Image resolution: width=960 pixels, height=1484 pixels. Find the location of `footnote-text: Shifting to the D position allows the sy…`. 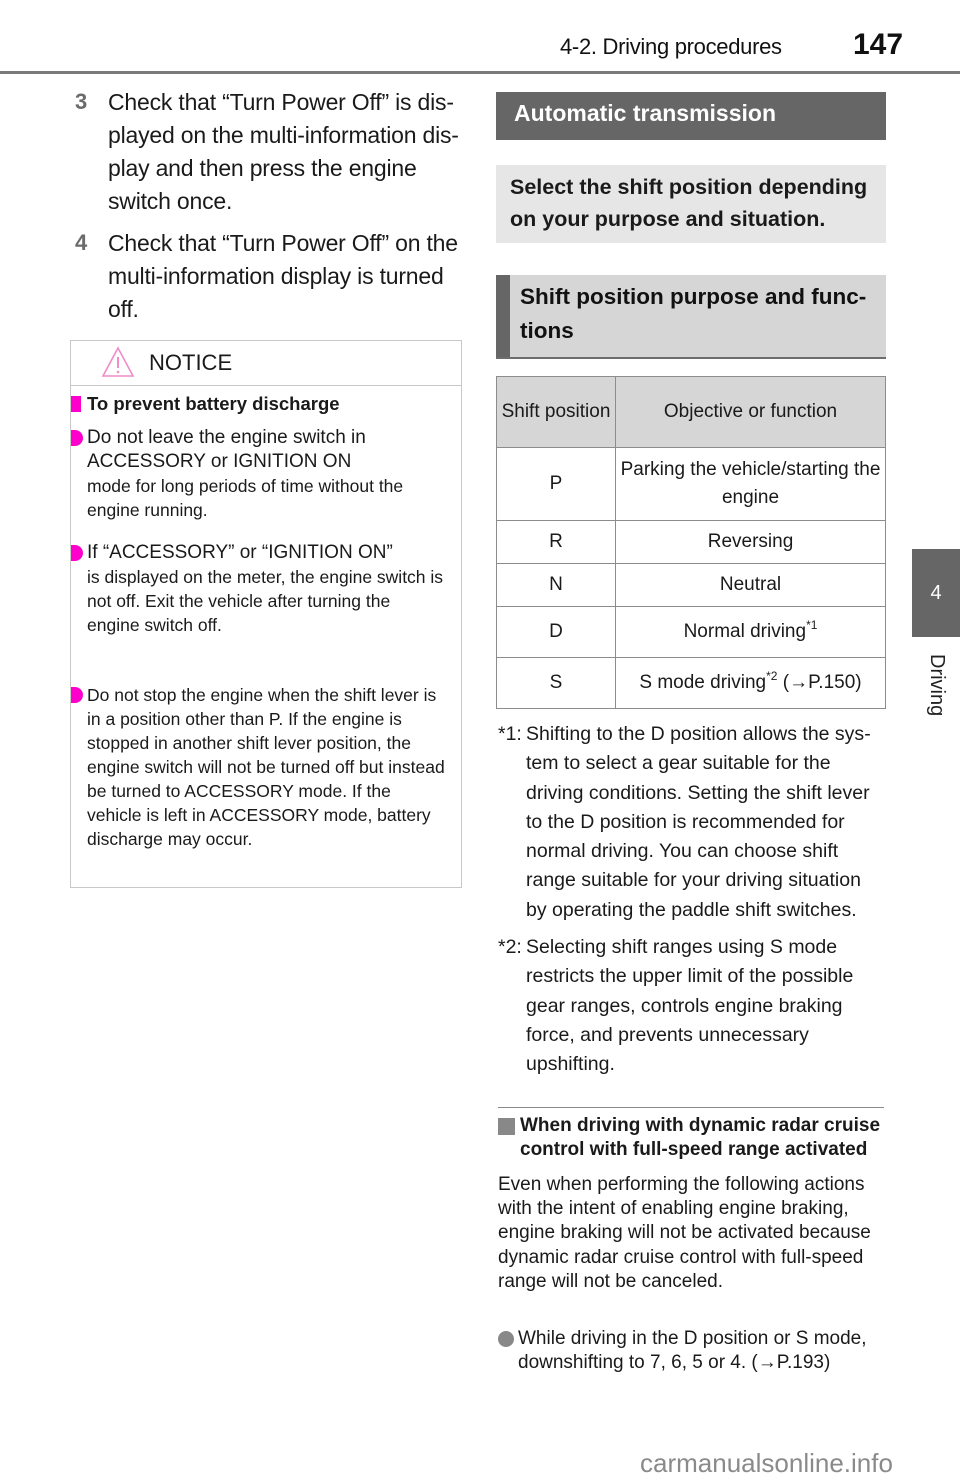

footnote-text: Shifting to the D position allows the sy… is located at coordinates (698, 822).